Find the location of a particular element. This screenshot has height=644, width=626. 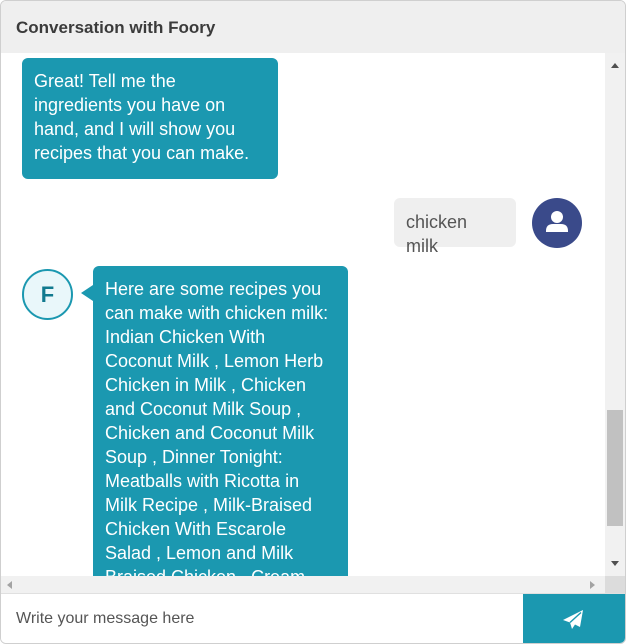

user-avatar is located at coordinates (557, 223).